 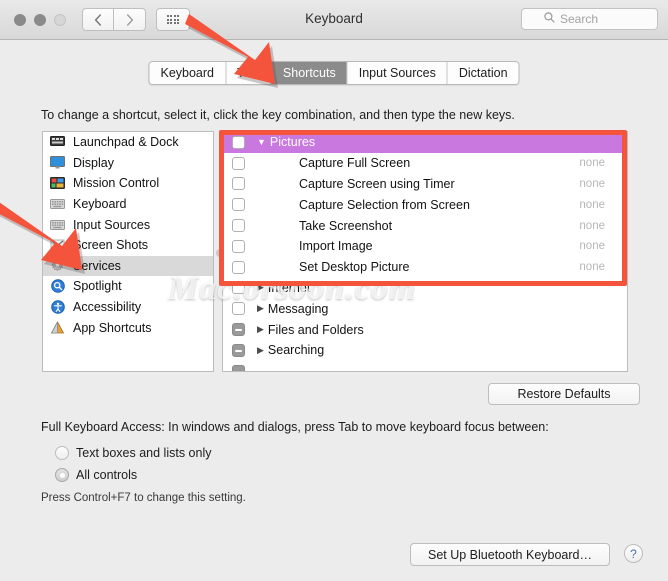 I want to click on radio-label: Text boxes and lists only, so click(x=144, y=453).